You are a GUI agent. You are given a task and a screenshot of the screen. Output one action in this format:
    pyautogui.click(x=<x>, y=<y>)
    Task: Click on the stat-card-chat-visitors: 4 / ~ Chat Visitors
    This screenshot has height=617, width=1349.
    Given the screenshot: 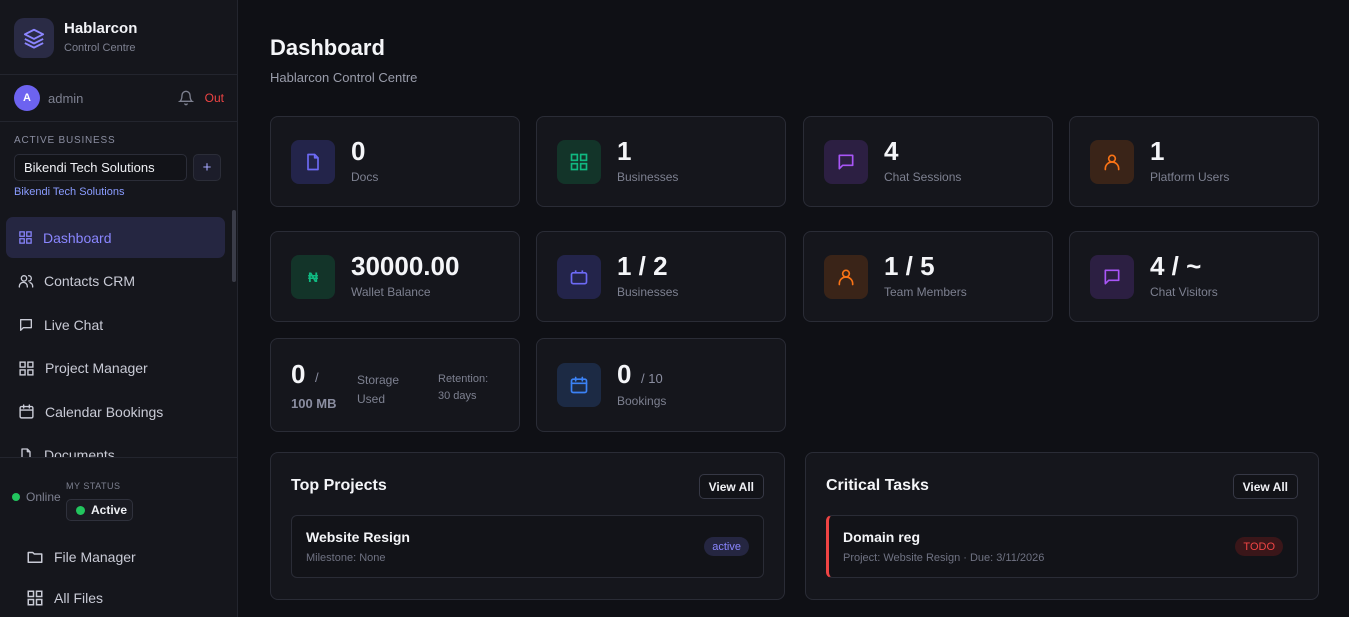 What is the action you would take?
    pyautogui.click(x=1194, y=276)
    